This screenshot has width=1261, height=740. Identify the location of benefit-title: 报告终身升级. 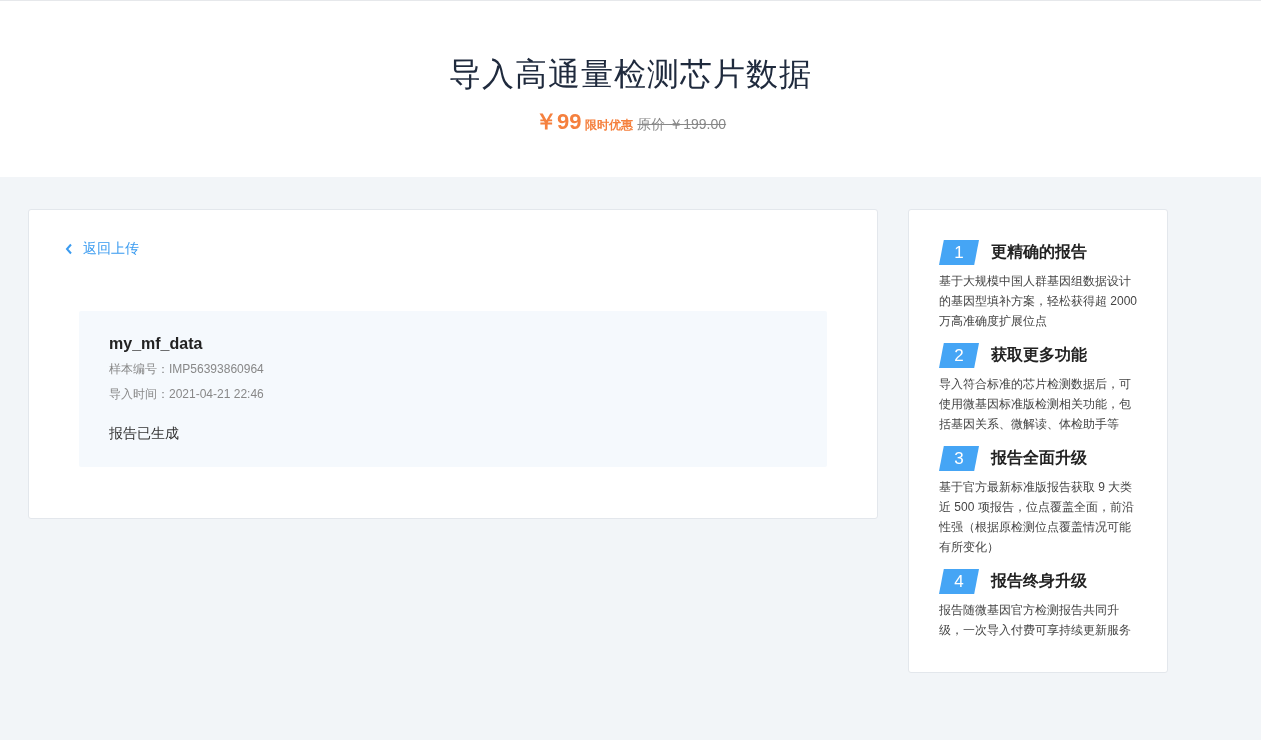
(1039, 581).